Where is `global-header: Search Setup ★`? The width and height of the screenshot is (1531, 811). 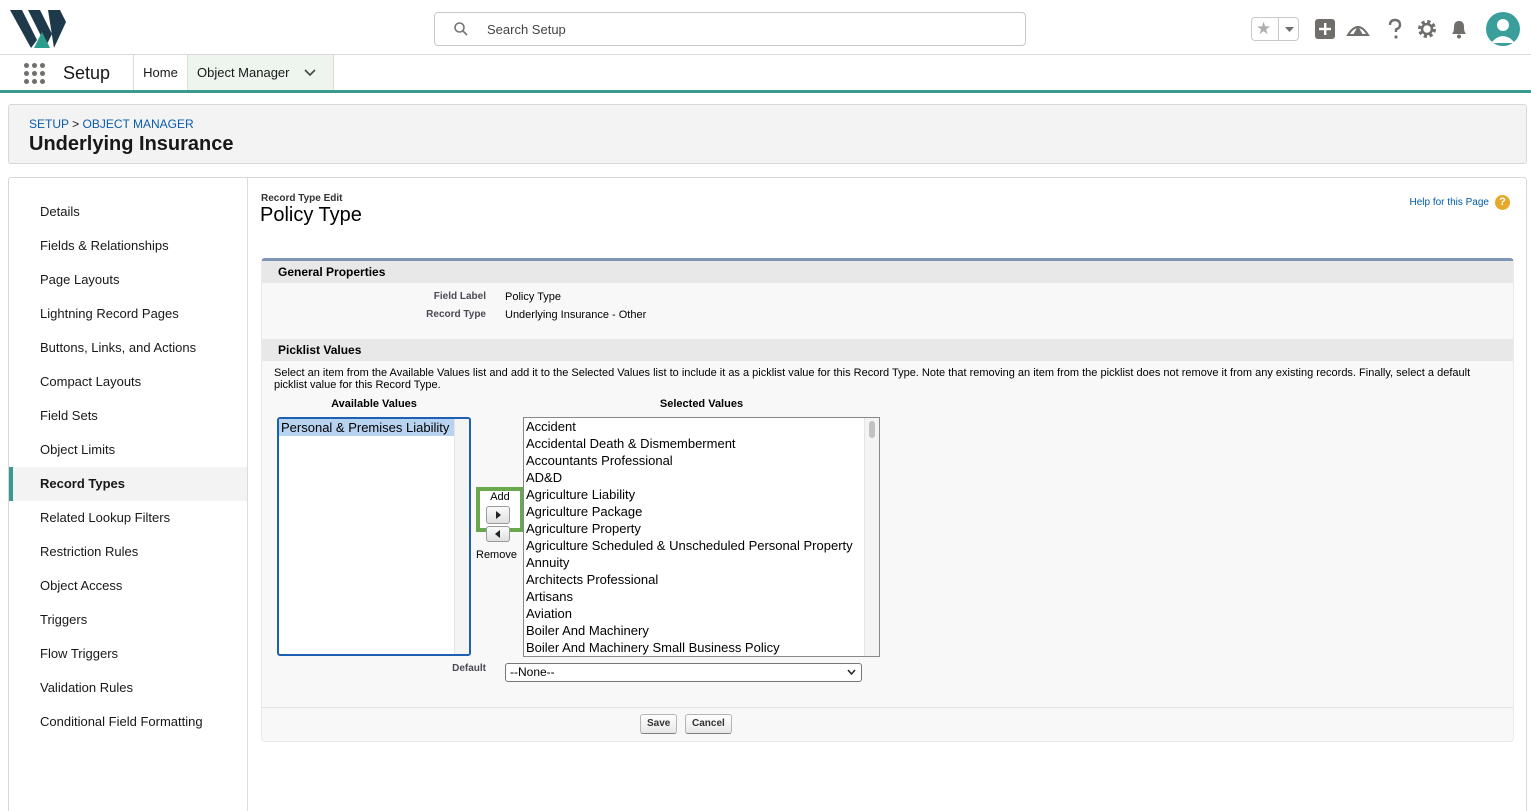 global-header: Search Setup ★ is located at coordinates (765, 27).